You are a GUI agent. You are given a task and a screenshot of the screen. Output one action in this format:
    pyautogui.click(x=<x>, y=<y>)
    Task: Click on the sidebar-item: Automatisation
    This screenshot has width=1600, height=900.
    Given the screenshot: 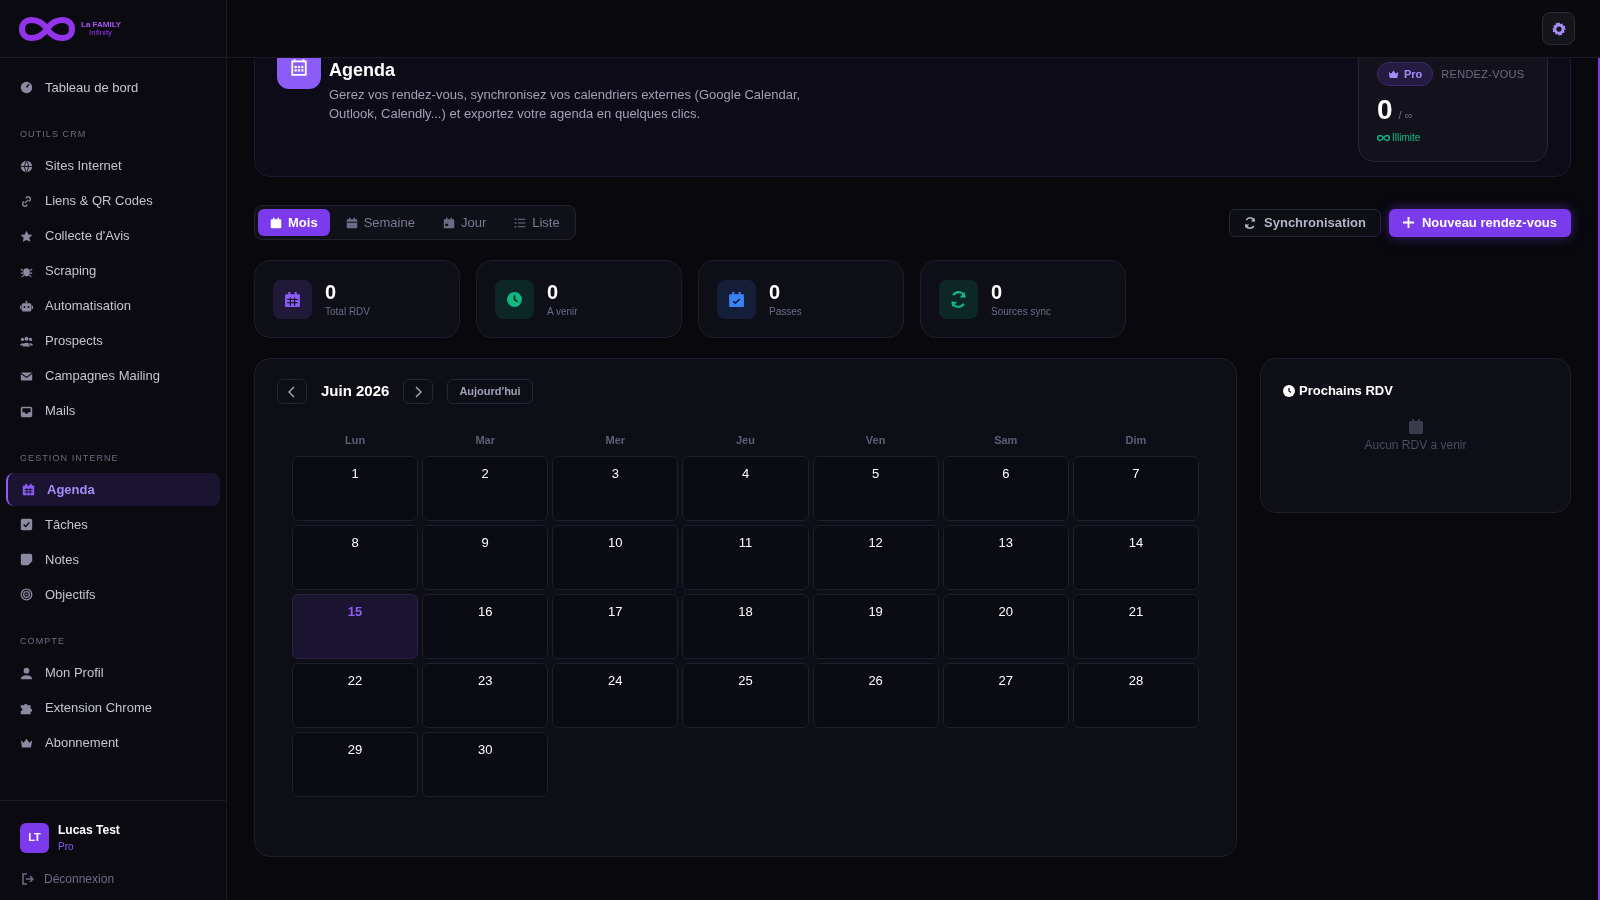 What is the action you would take?
    pyautogui.click(x=113, y=306)
    